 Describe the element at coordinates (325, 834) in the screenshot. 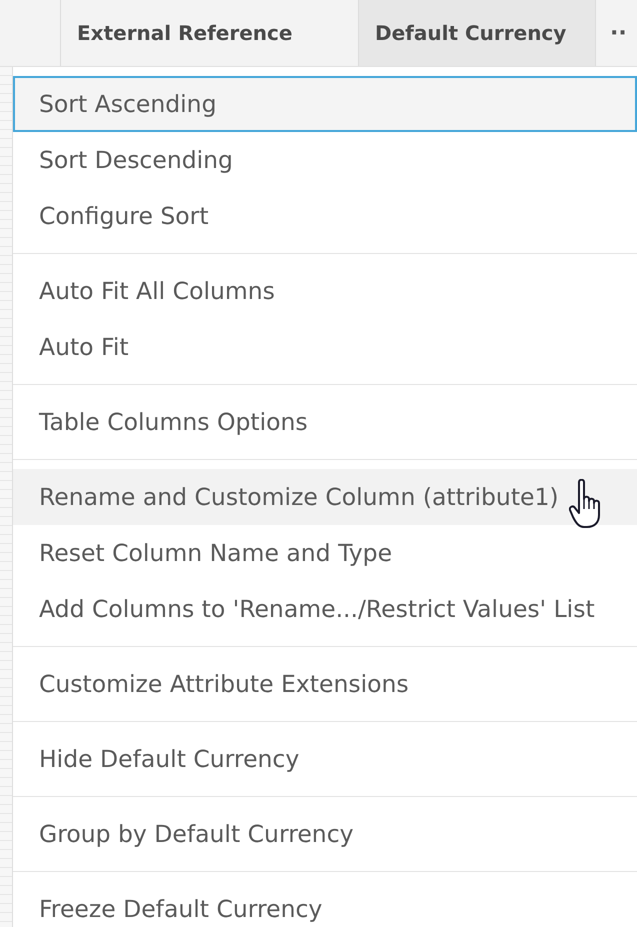

I see `menu-item: Group by Default Currency` at that location.